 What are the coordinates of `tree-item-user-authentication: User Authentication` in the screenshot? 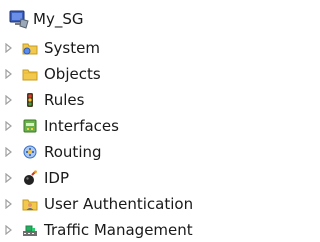 It's located at (97, 204).